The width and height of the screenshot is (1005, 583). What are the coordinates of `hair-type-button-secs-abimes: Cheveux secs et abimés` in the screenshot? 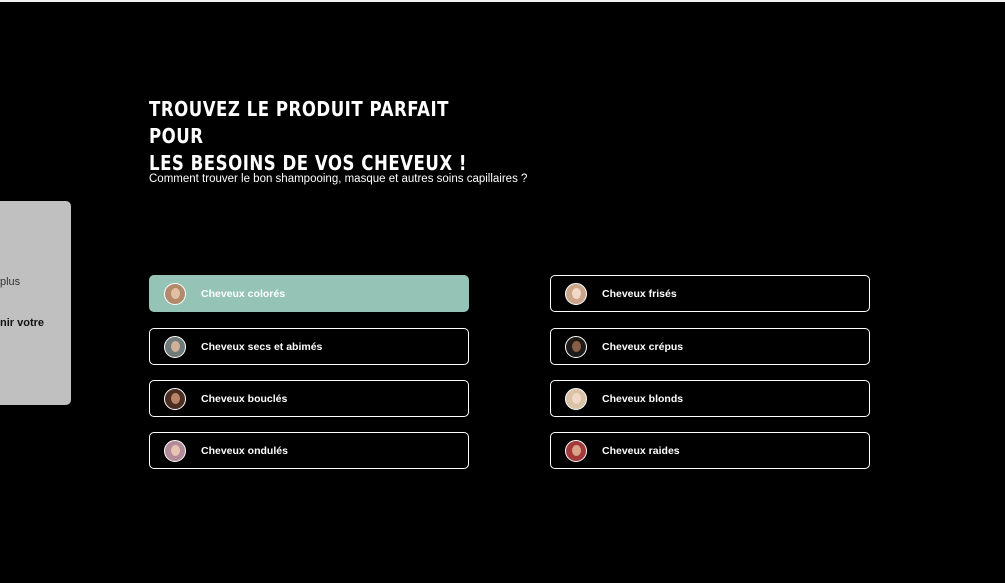 It's located at (309, 346).